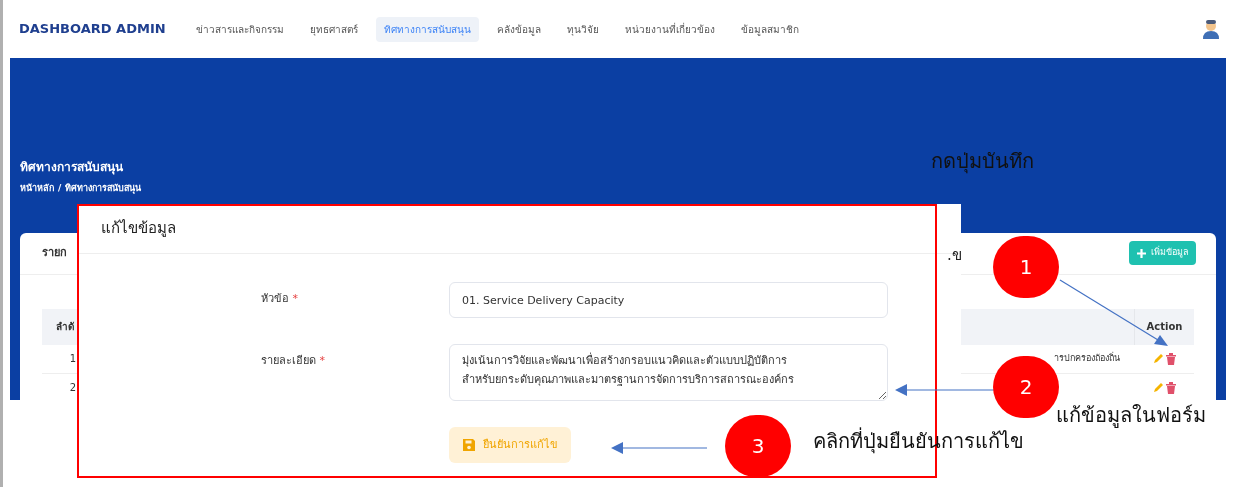  I want to click on row-number: 2, so click(72, 388).